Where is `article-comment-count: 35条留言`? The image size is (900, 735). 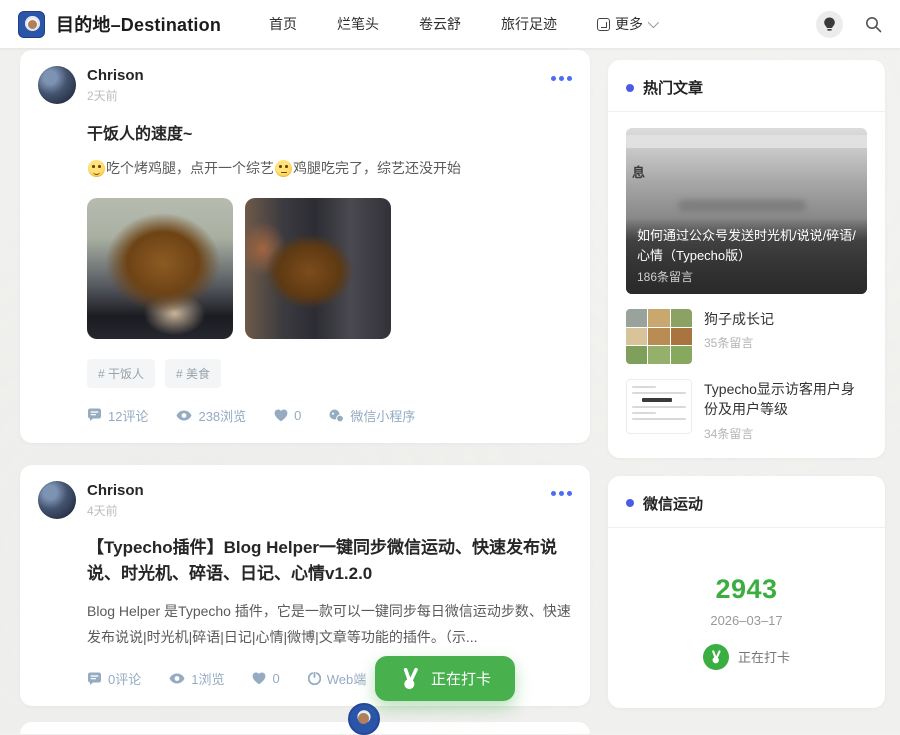 article-comment-count: 35条留言 is located at coordinates (729, 343).